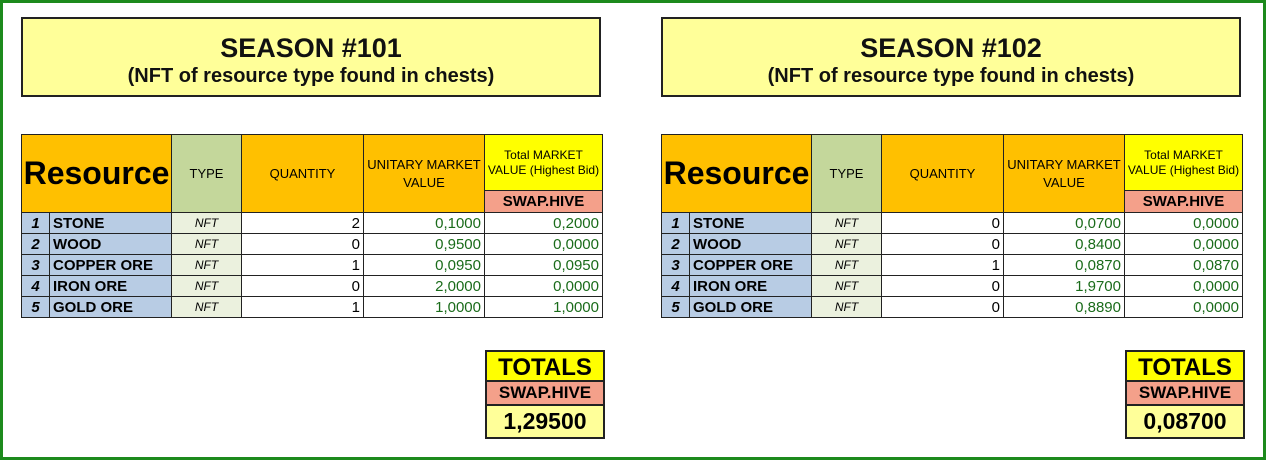 This screenshot has height=460, width=1266. I want to click on unitary-value-cell: 0,1000, so click(424, 223).